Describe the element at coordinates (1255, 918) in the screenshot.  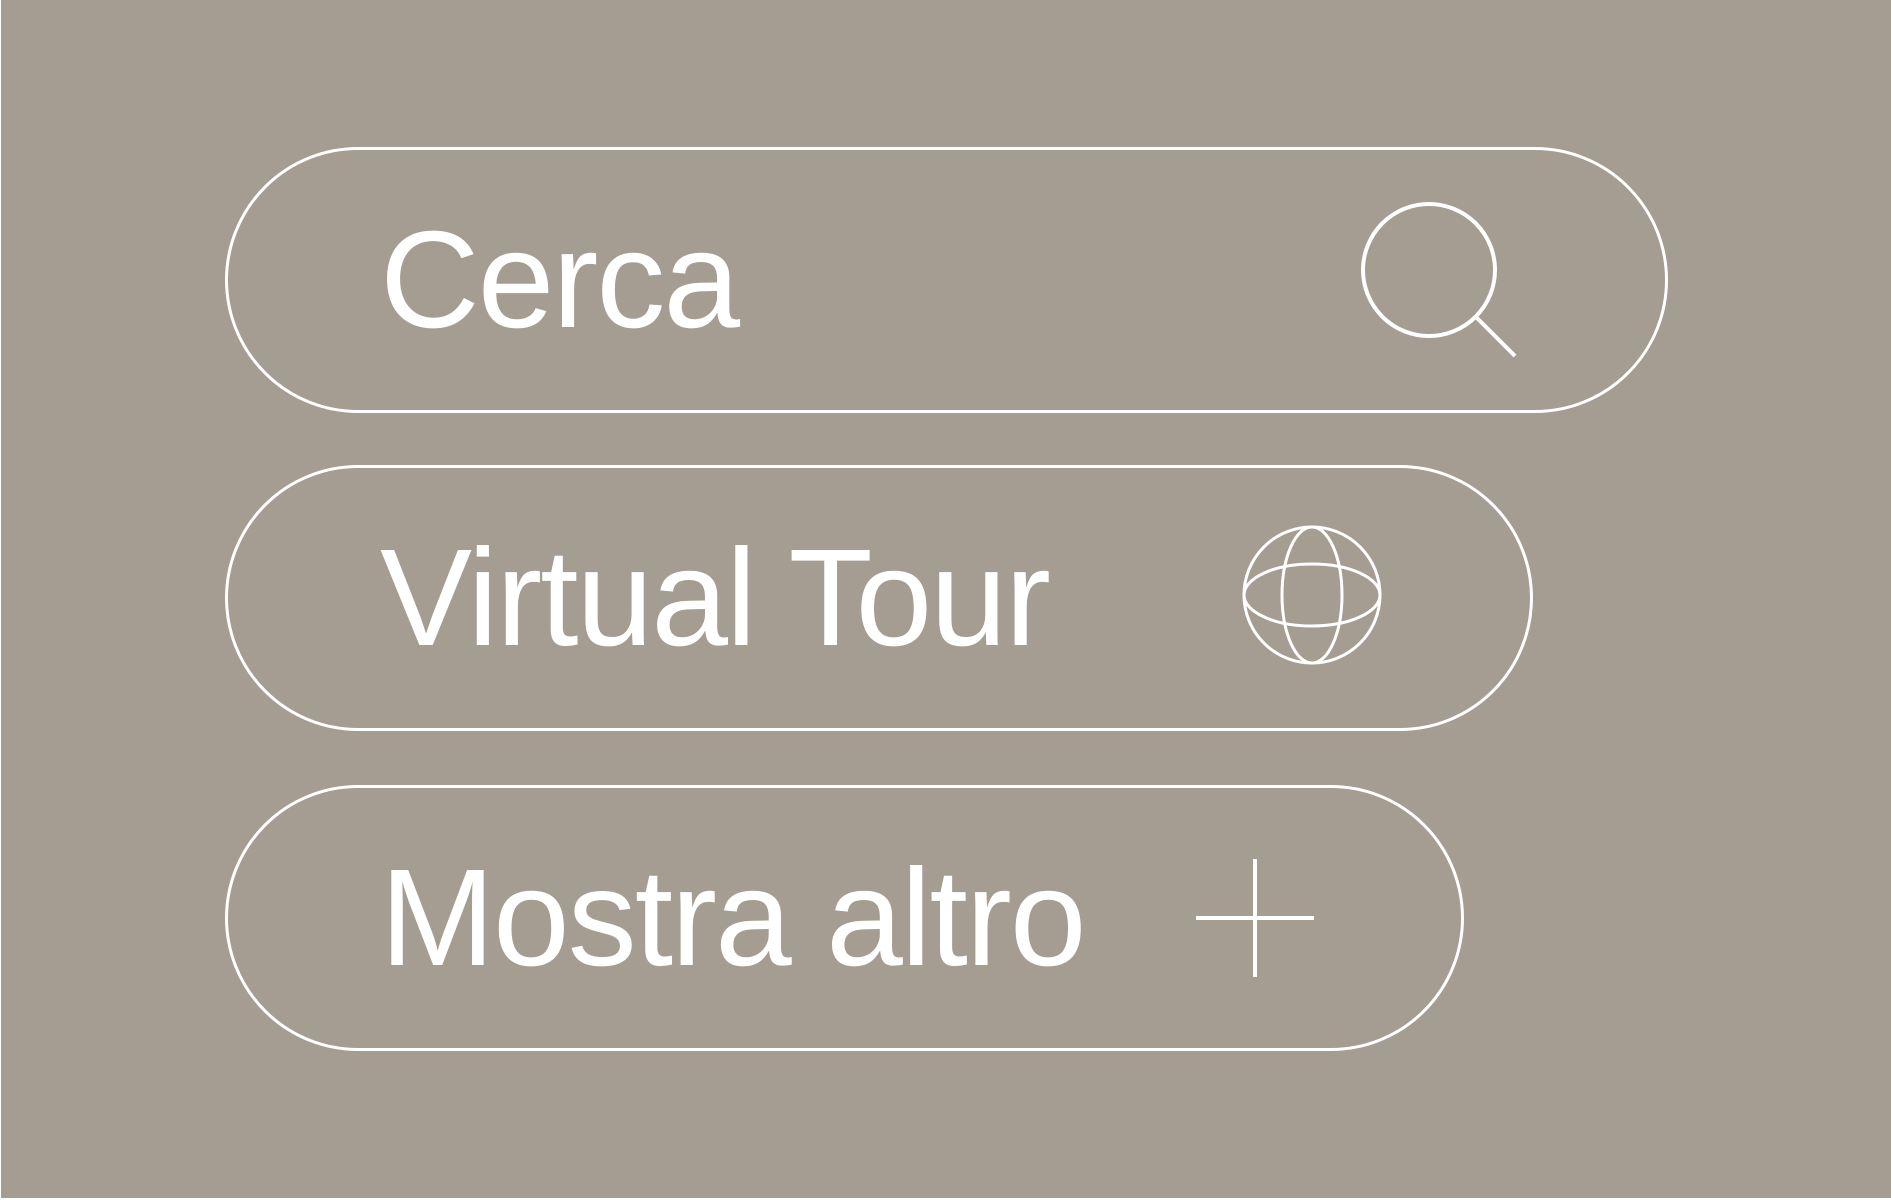
I see `plus-icon` at that location.